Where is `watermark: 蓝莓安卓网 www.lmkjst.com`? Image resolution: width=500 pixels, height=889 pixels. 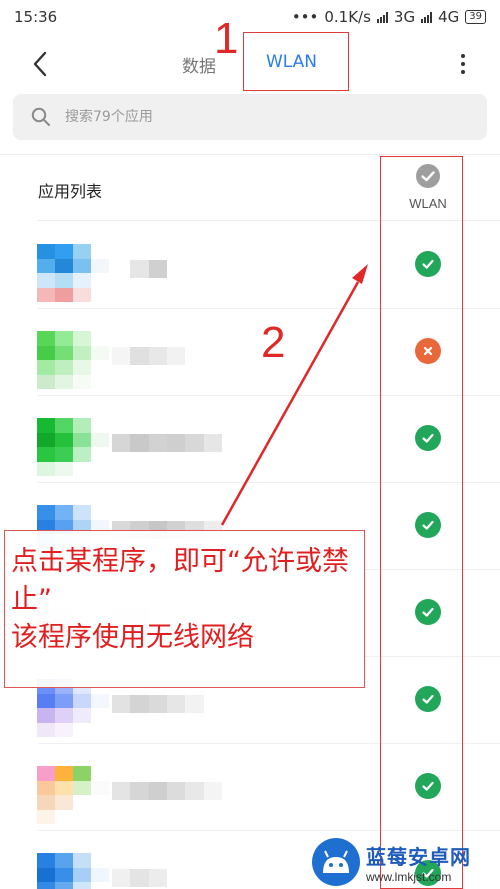 watermark: 蓝莓安卓网 www.lmkjst.com is located at coordinates (391, 862).